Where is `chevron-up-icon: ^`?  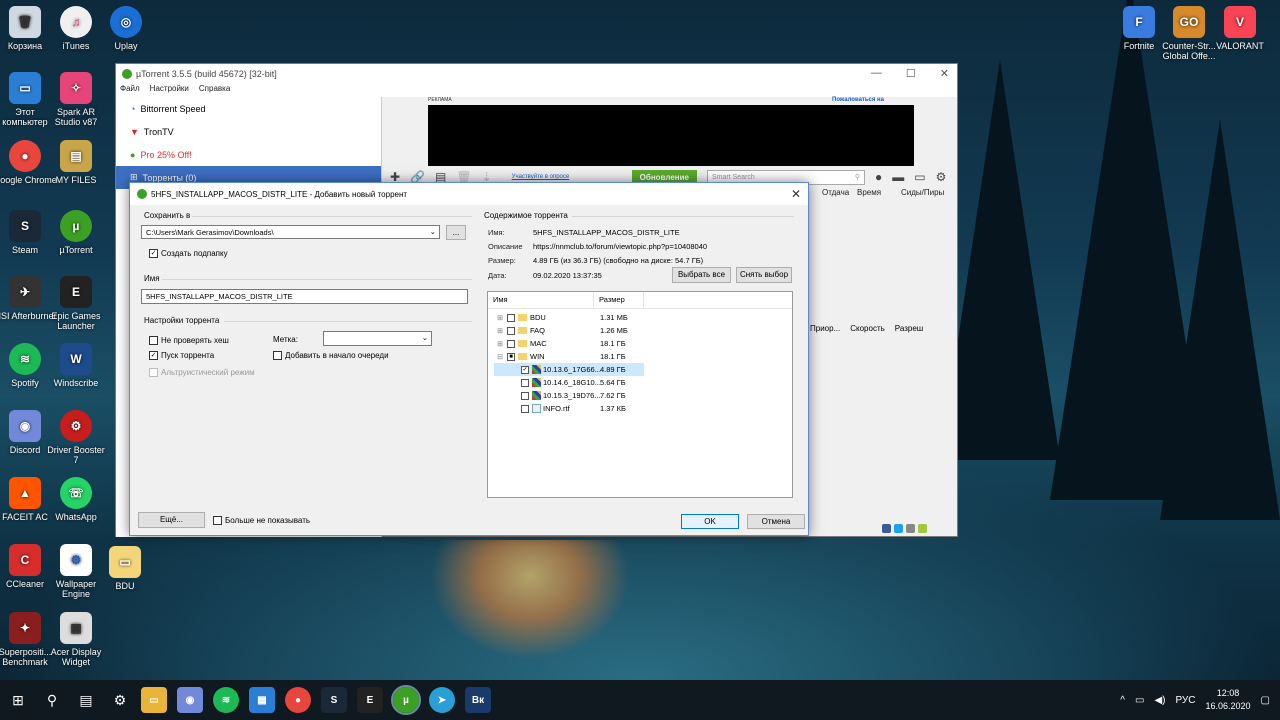
chevron-up-icon: ^ is located at coordinates (1122, 700).